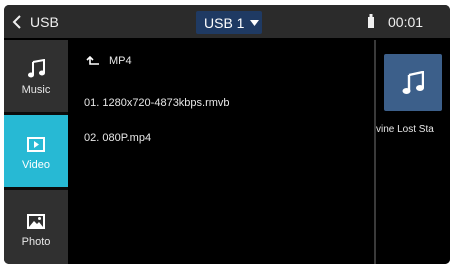 Image resolution: width=454 pixels, height=268 pixels. Describe the element at coordinates (36, 165) in the screenshot. I see `sidebar-item-label: Video` at that location.